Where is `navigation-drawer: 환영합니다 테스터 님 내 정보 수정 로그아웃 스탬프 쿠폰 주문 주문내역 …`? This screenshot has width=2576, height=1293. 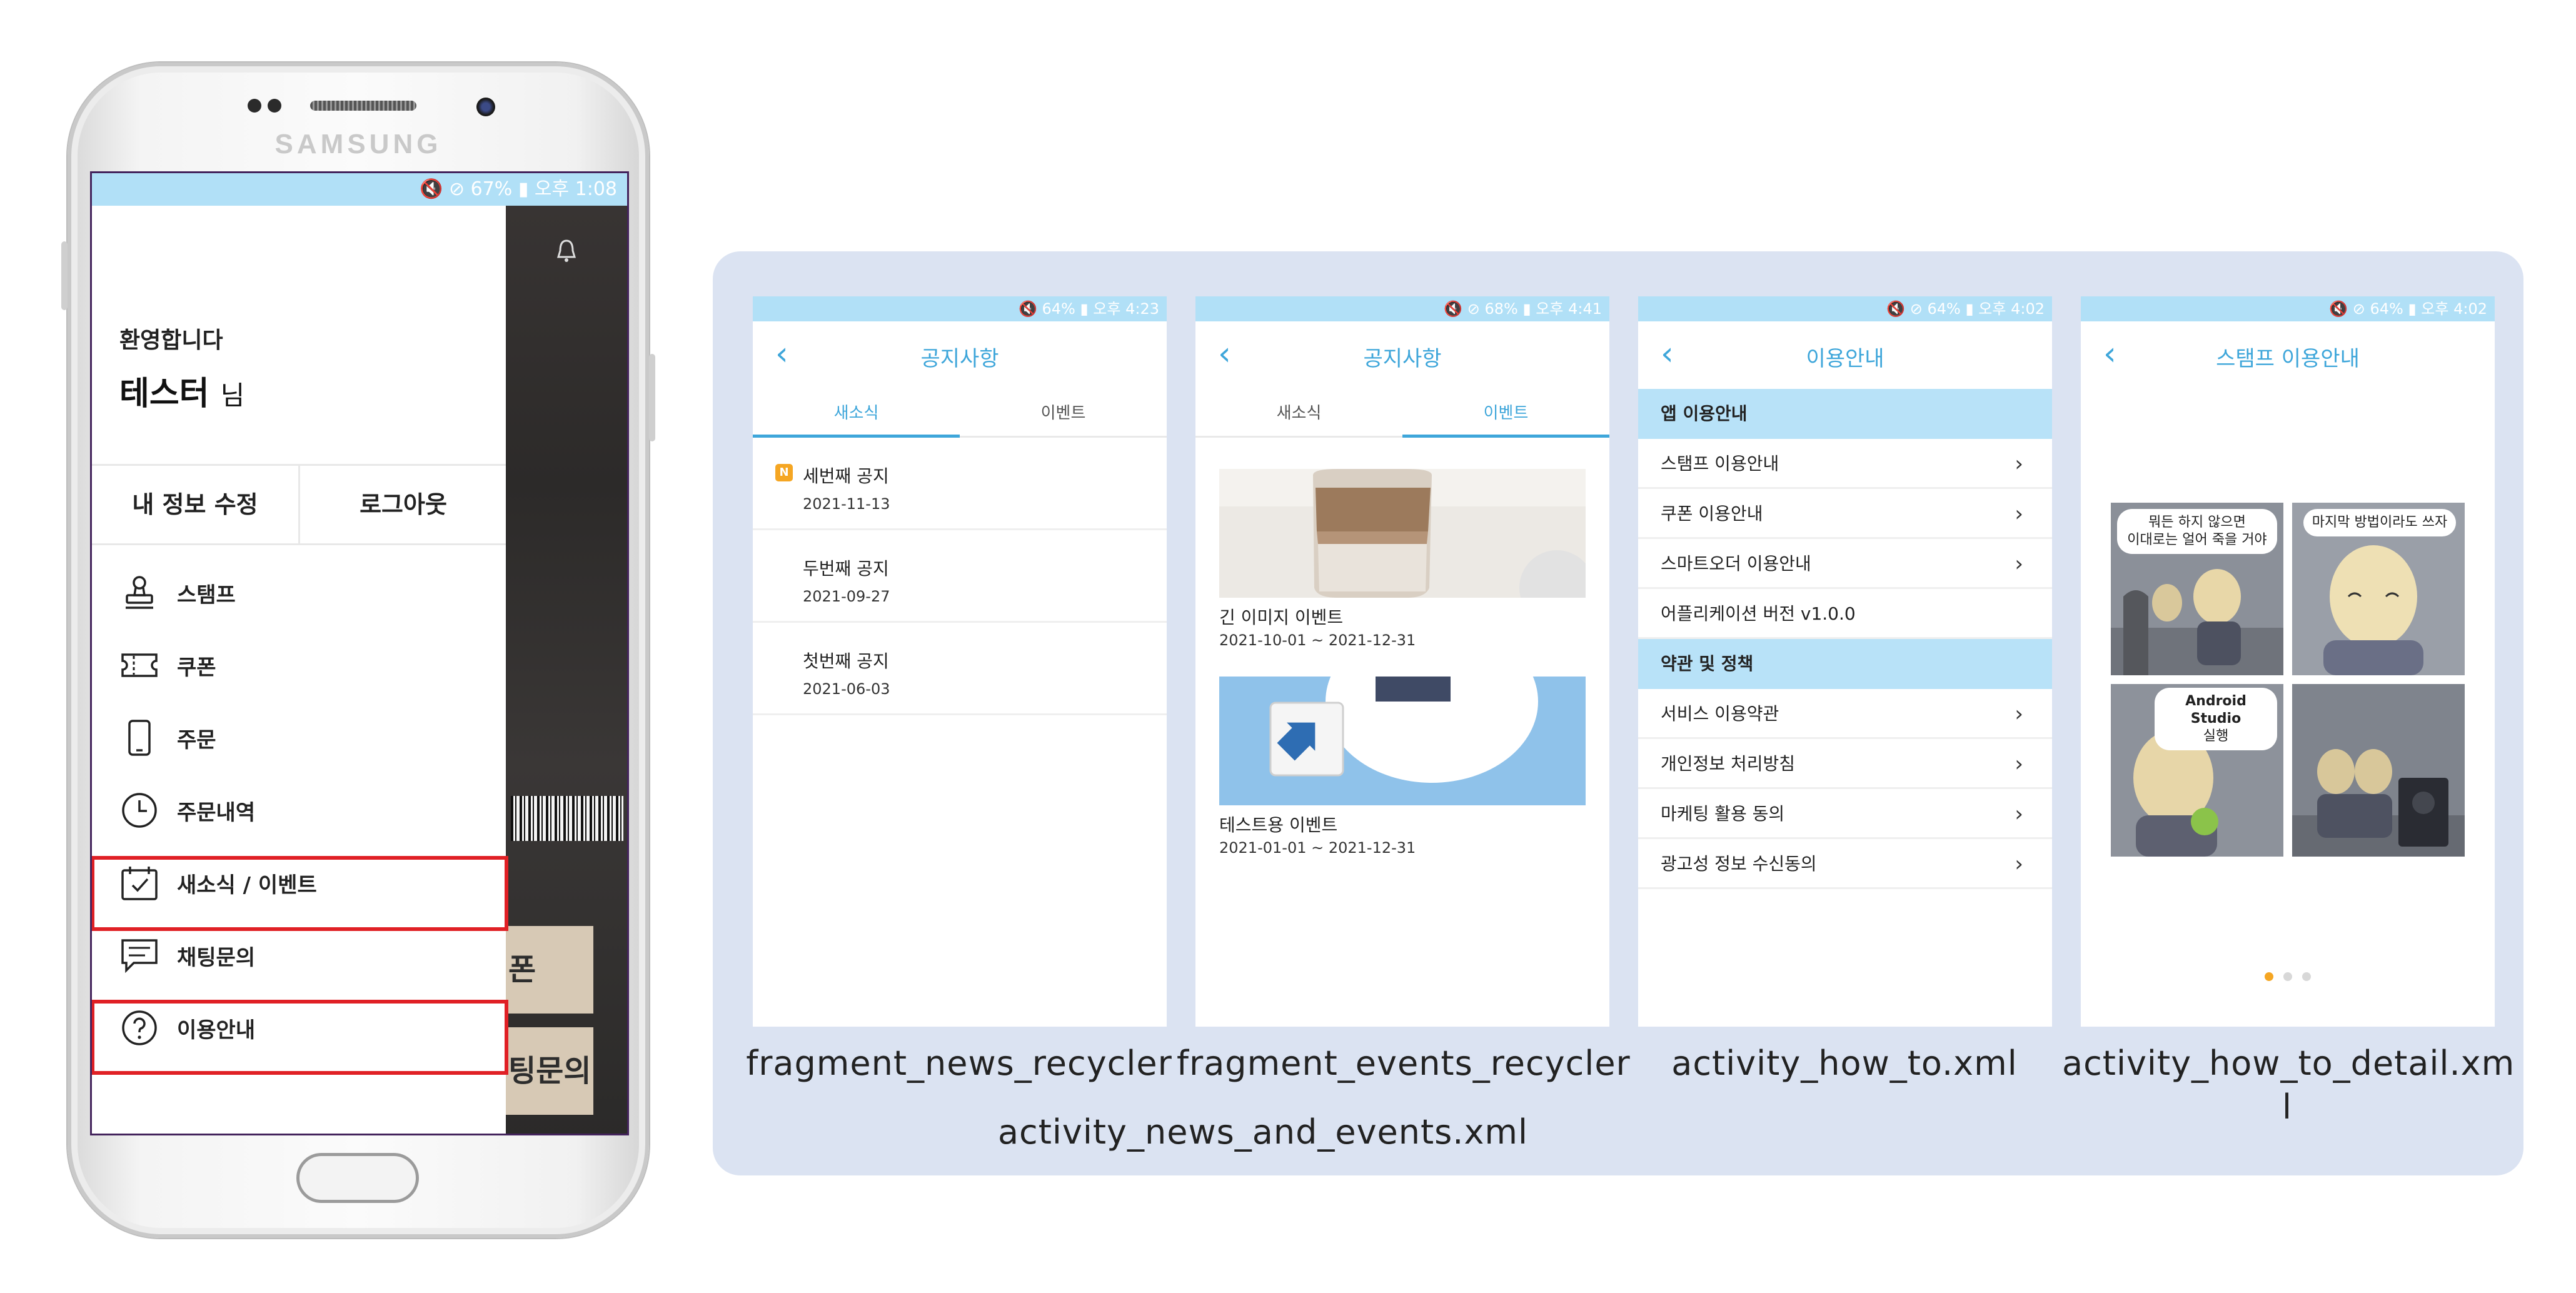
navigation-drawer: 환영합니다 테스터 님 내 정보 수정 로그아웃 스탬프 쿠폰 주문 주문내역 … is located at coordinates (299, 670).